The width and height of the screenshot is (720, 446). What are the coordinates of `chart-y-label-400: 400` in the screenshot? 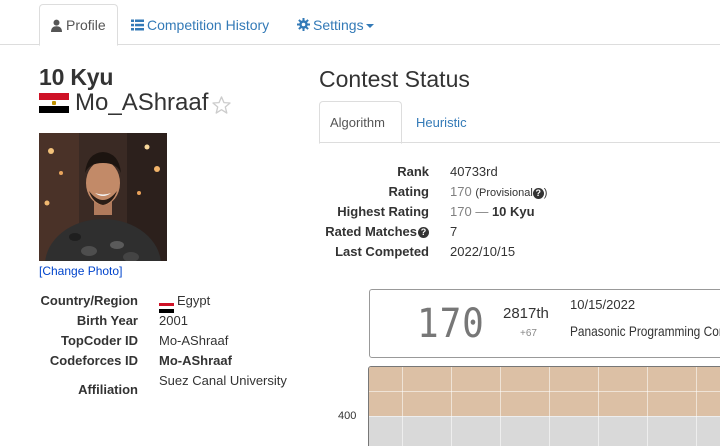 It's located at (347, 416).